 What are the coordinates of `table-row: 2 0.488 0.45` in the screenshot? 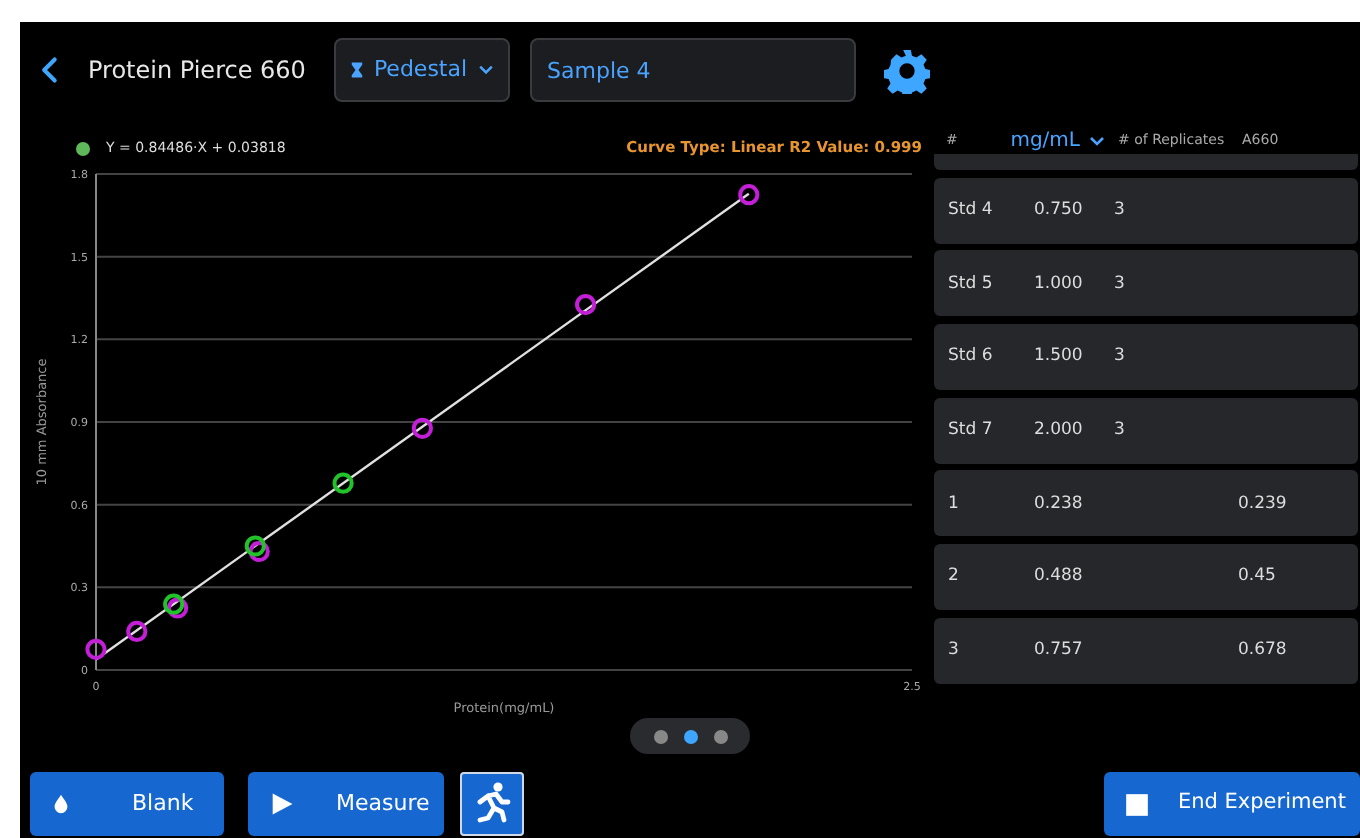 It's located at (1146, 577).